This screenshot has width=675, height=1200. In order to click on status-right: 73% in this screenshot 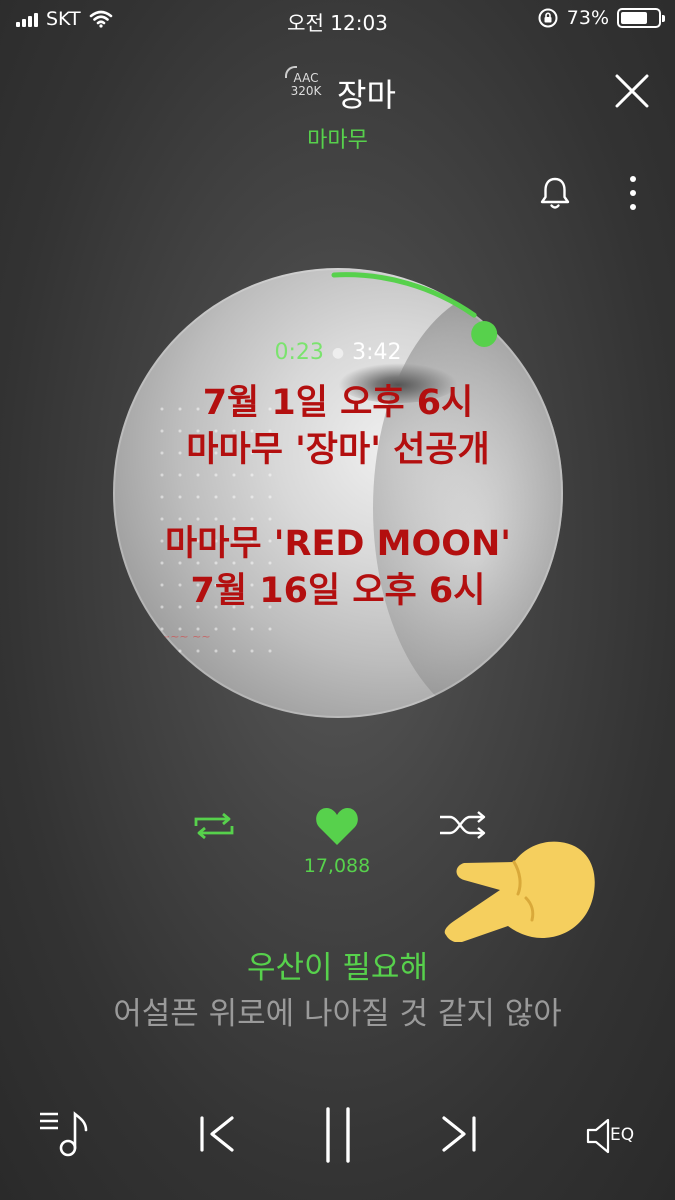, I will do `click(601, 18)`.